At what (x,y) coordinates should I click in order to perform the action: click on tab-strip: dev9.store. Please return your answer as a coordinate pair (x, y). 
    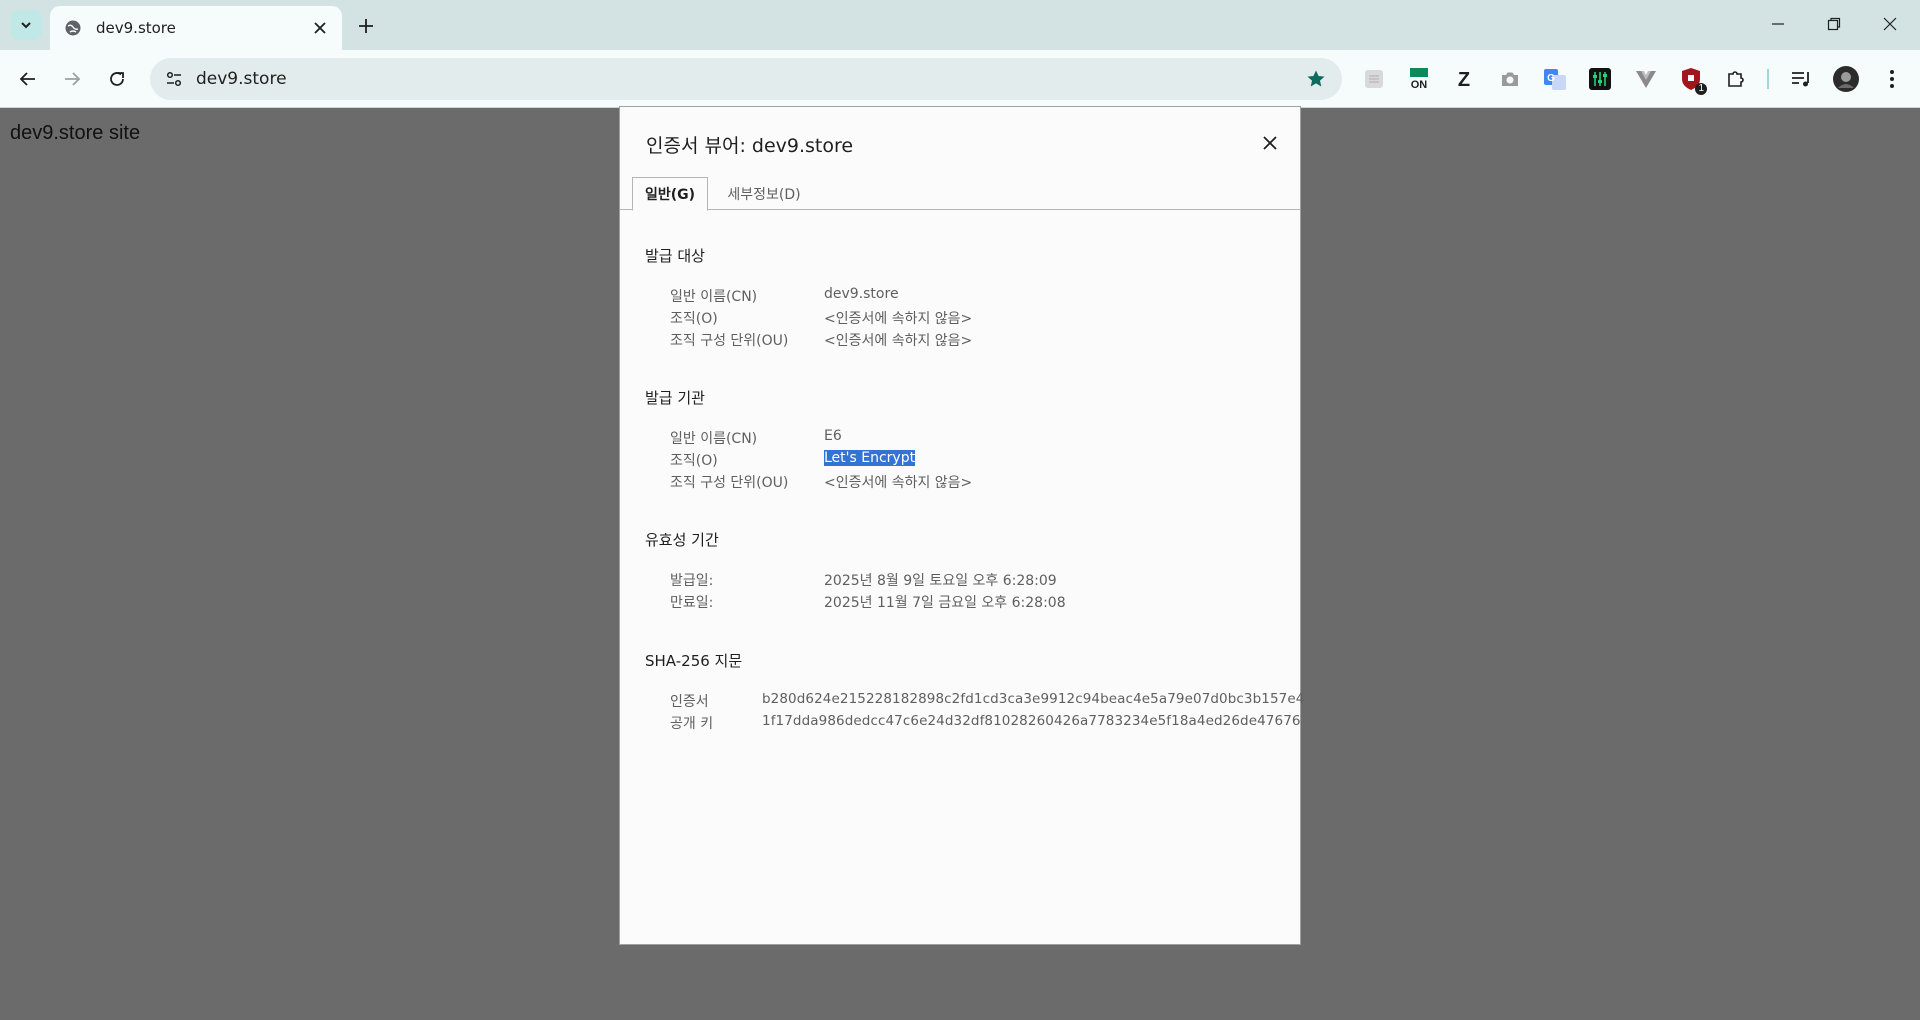
    Looking at the image, I should click on (960, 25).